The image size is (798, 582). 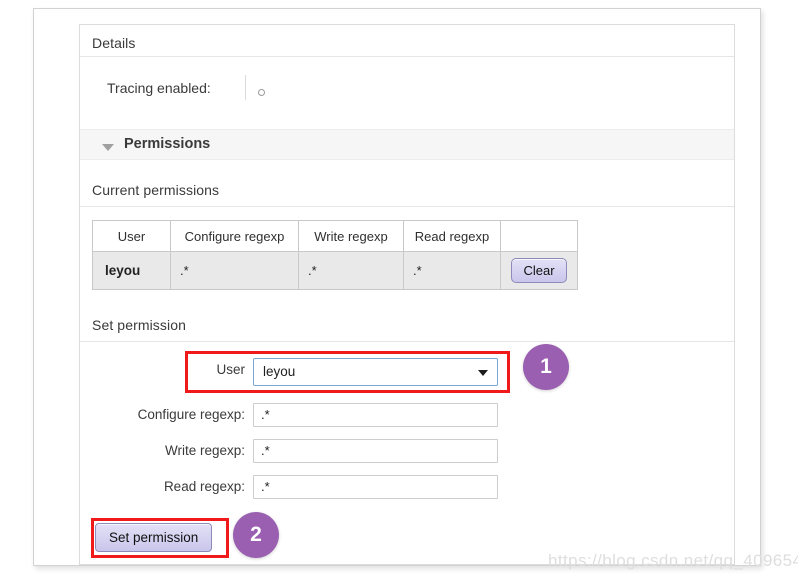 I want to click on permissions-section-title: Permissions, so click(x=167, y=144).